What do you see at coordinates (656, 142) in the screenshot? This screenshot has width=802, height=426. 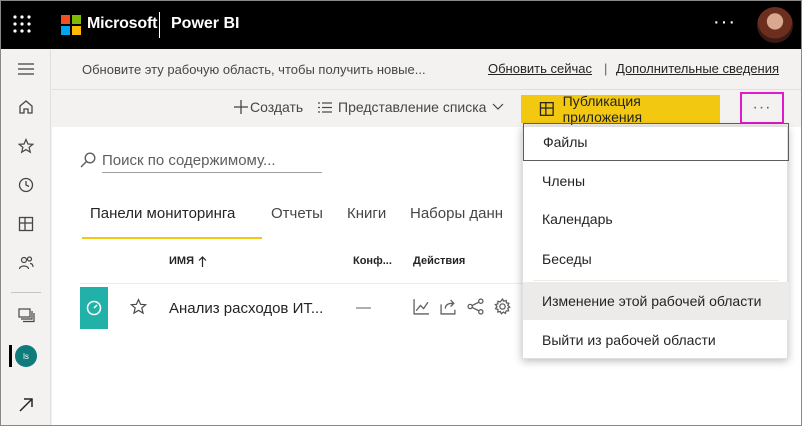 I see `menu-item-files: Файлы` at bounding box center [656, 142].